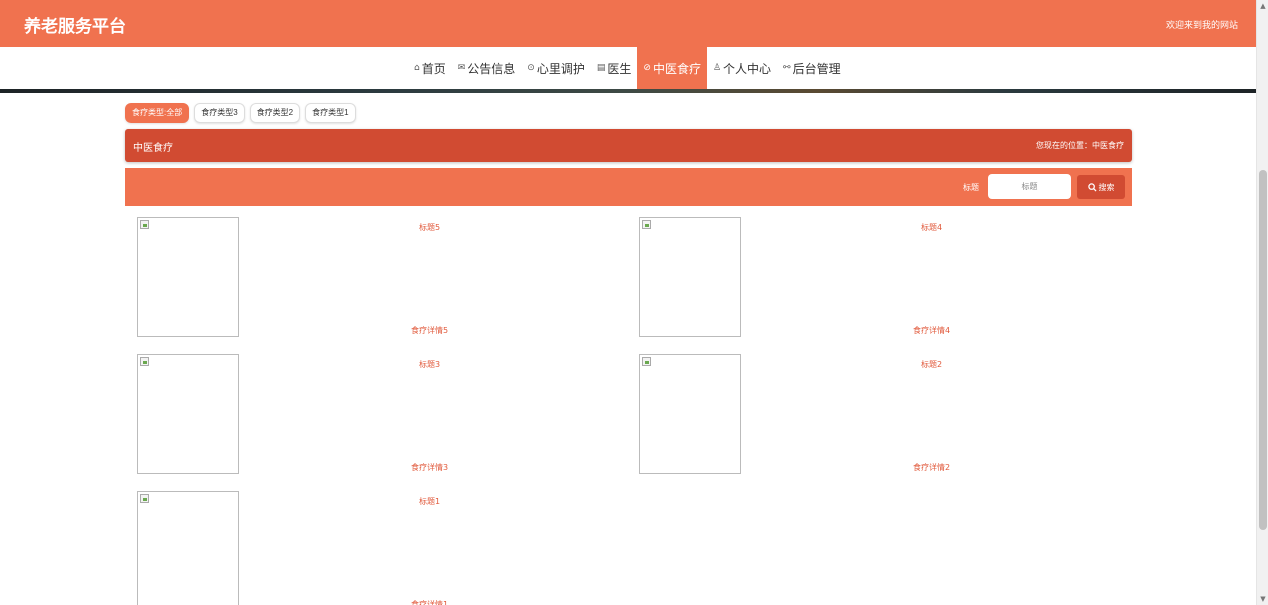 The height and width of the screenshot is (605, 1268). I want to click on search-input, so click(1029, 186).